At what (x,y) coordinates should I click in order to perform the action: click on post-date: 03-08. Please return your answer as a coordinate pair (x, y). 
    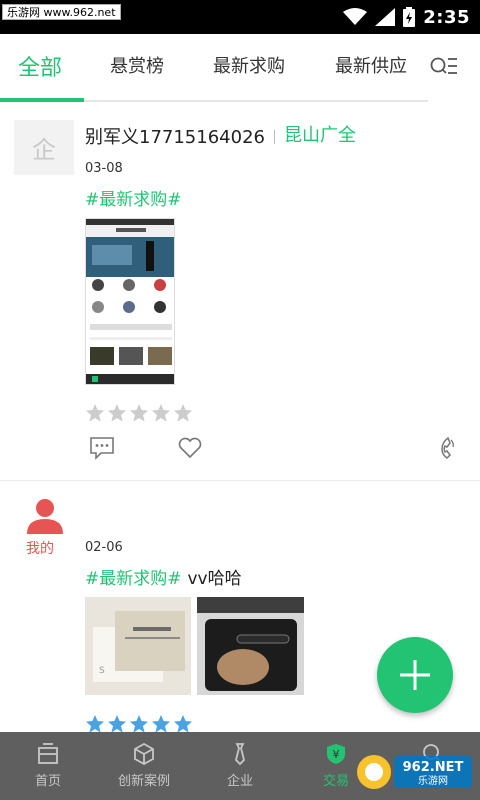
    Looking at the image, I should click on (104, 168).